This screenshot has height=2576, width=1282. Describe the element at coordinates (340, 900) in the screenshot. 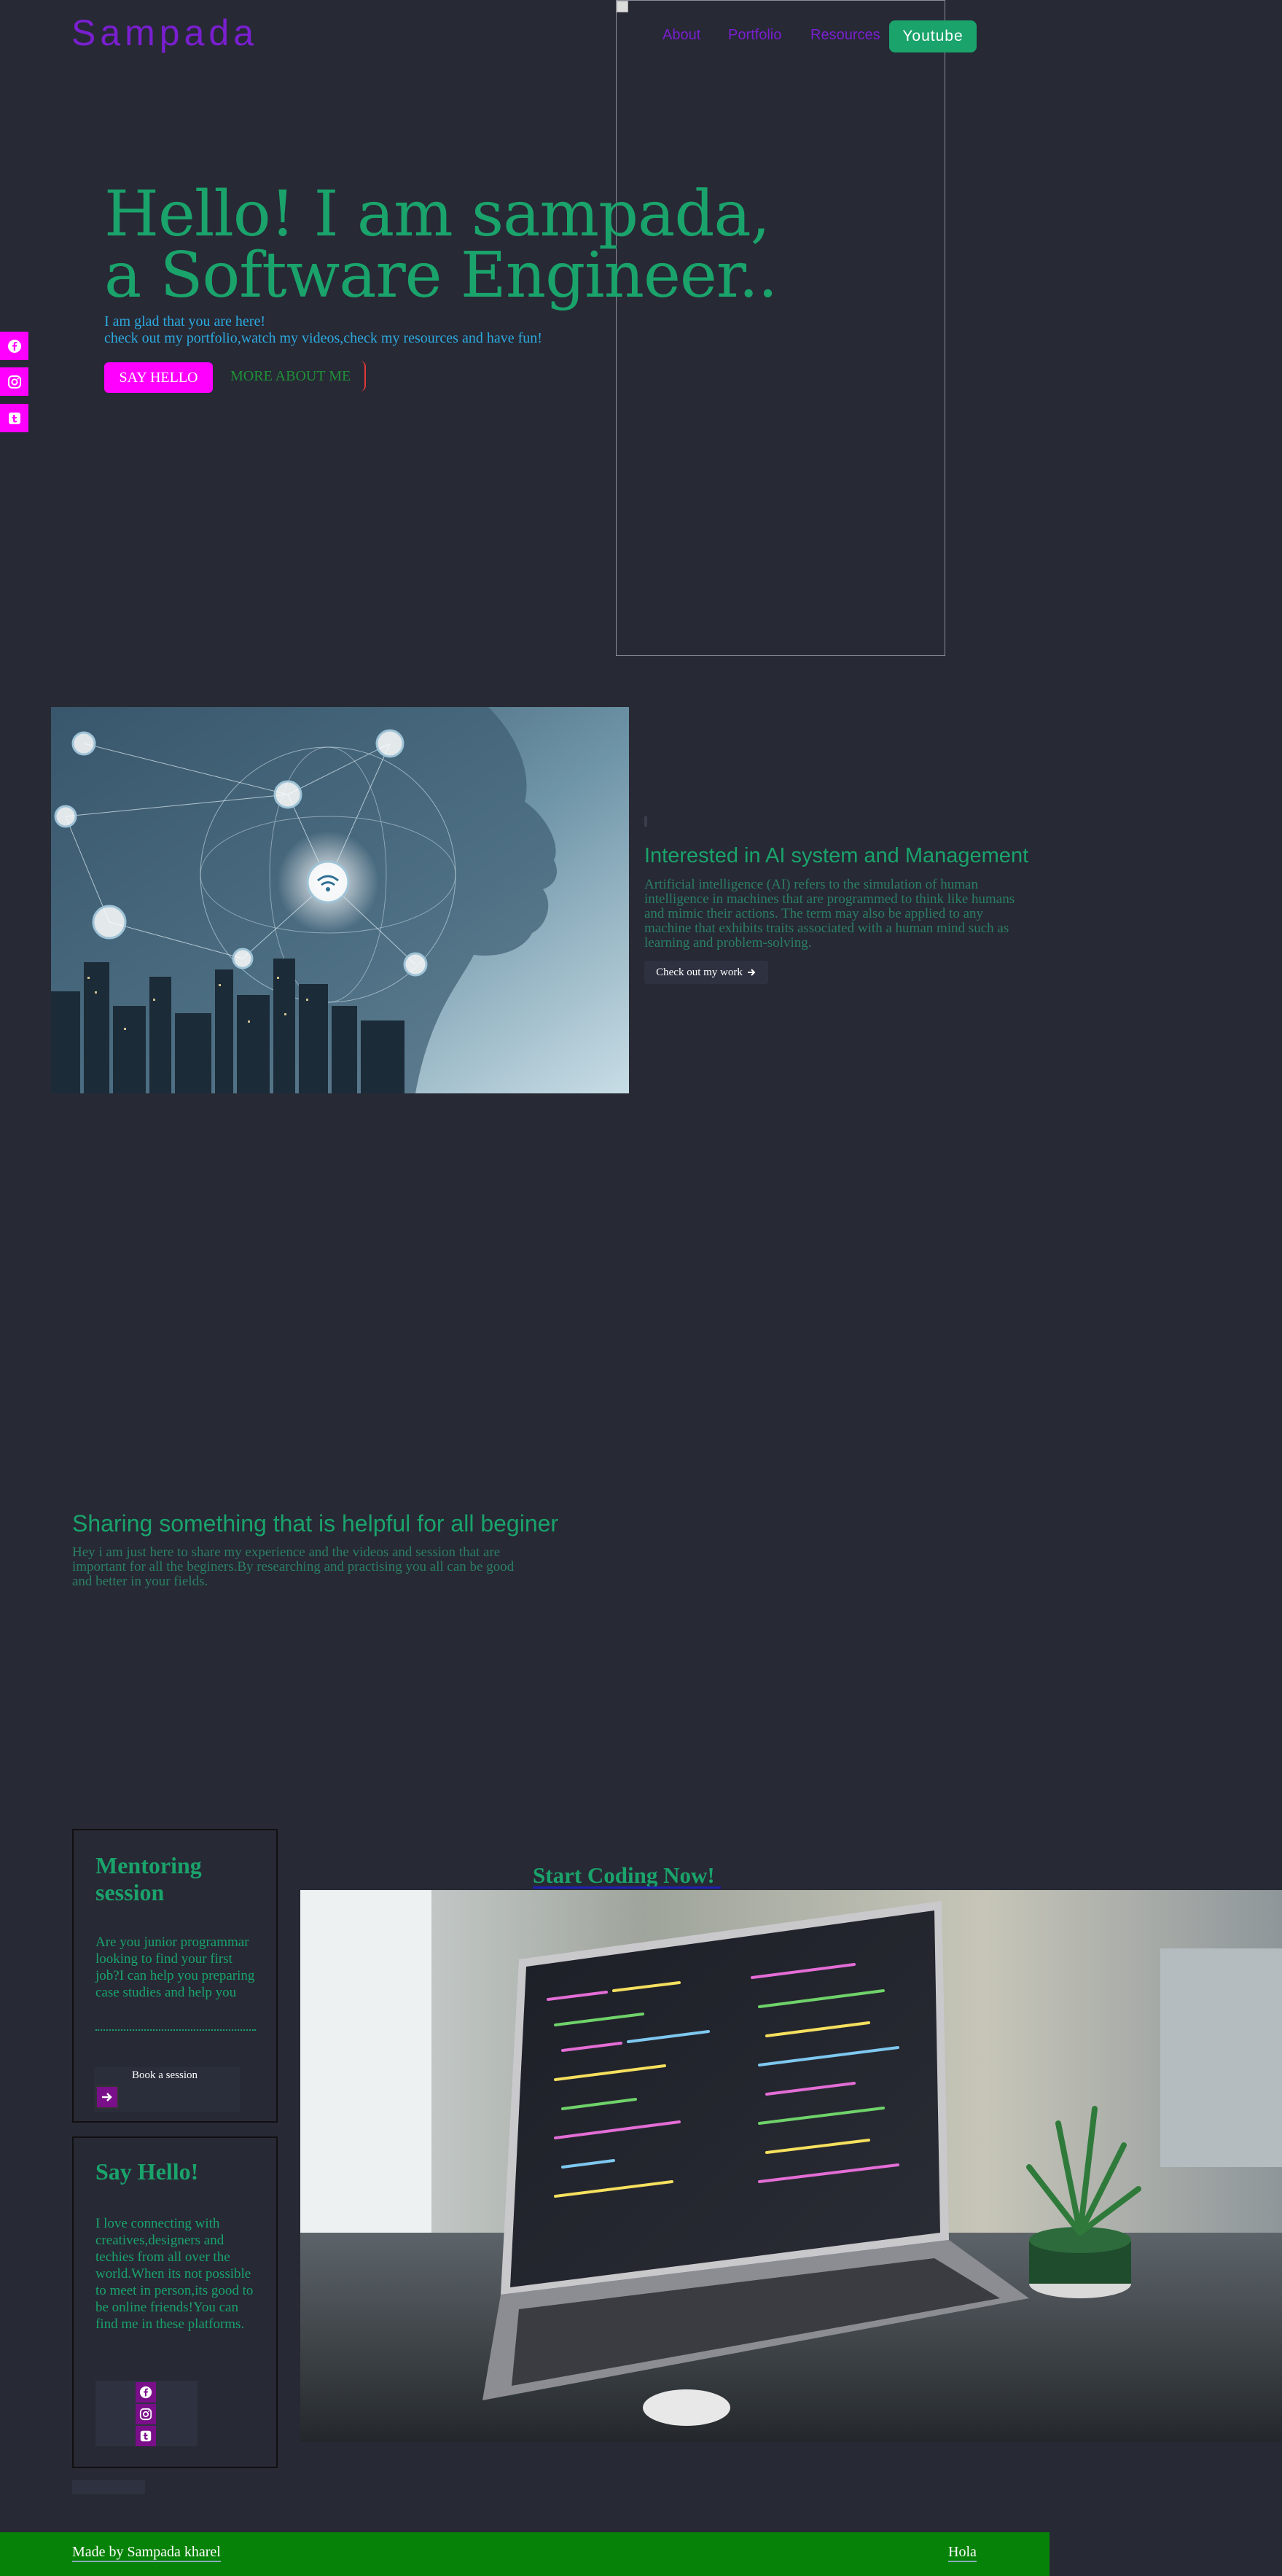

I see `ai-head-image` at that location.